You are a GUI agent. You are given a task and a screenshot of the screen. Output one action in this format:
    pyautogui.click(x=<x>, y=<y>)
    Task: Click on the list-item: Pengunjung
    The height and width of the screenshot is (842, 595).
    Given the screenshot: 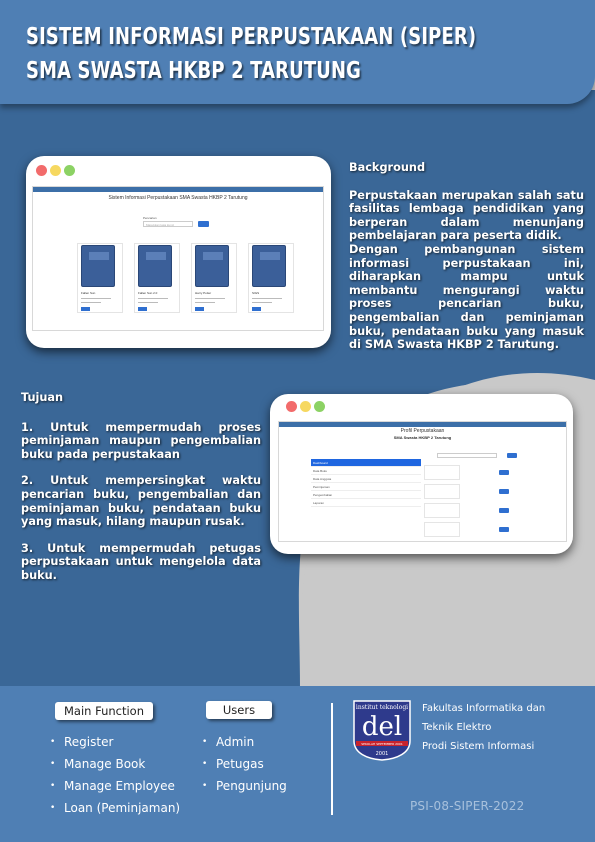 What is the action you would take?
    pyautogui.click(x=244, y=786)
    